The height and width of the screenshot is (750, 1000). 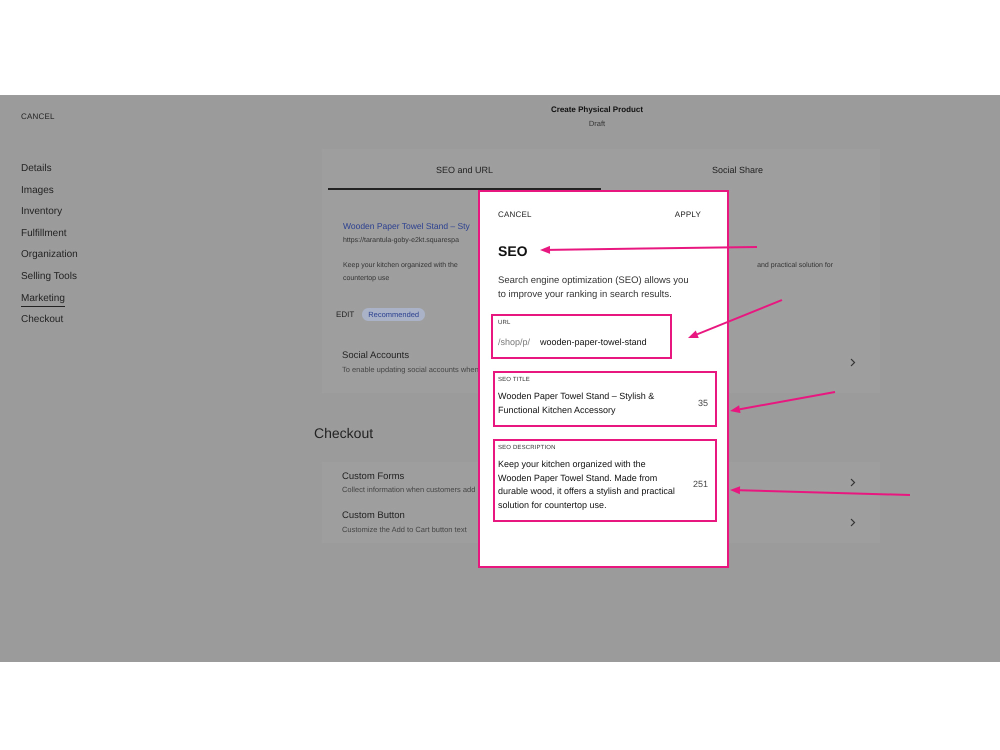 What do you see at coordinates (597, 110) in the screenshot?
I see `page-title: Create Physical Product` at bounding box center [597, 110].